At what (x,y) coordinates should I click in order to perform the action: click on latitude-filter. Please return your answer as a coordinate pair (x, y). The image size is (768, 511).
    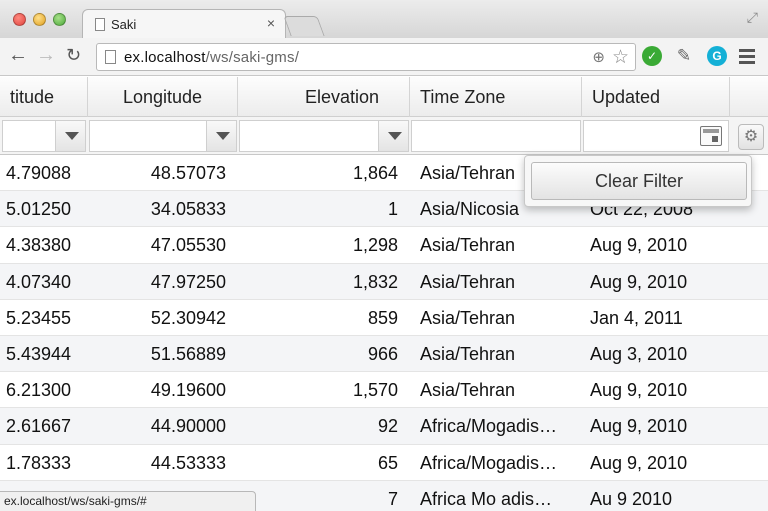
    Looking at the image, I should click on (44, 136).